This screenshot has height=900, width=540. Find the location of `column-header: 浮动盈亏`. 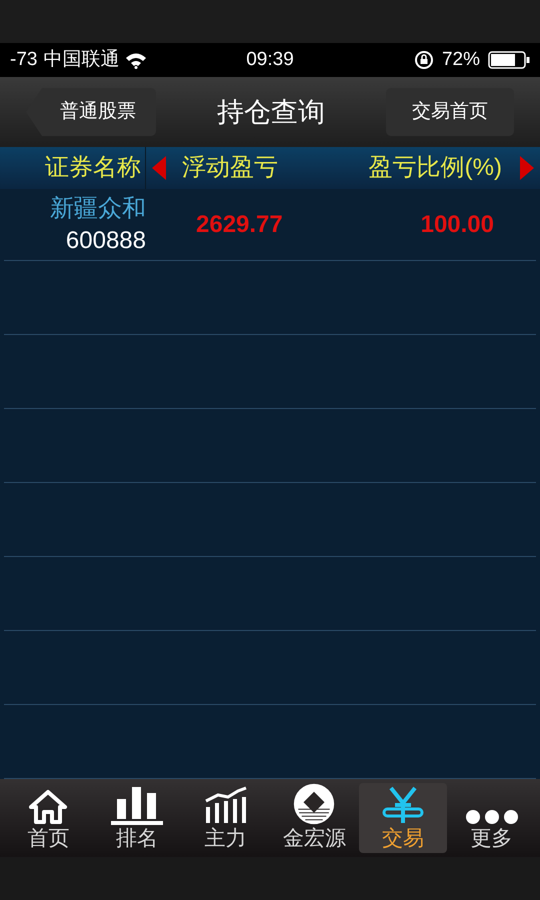

column-header: 浮动盈亏 is located at coordinates (230, 168).